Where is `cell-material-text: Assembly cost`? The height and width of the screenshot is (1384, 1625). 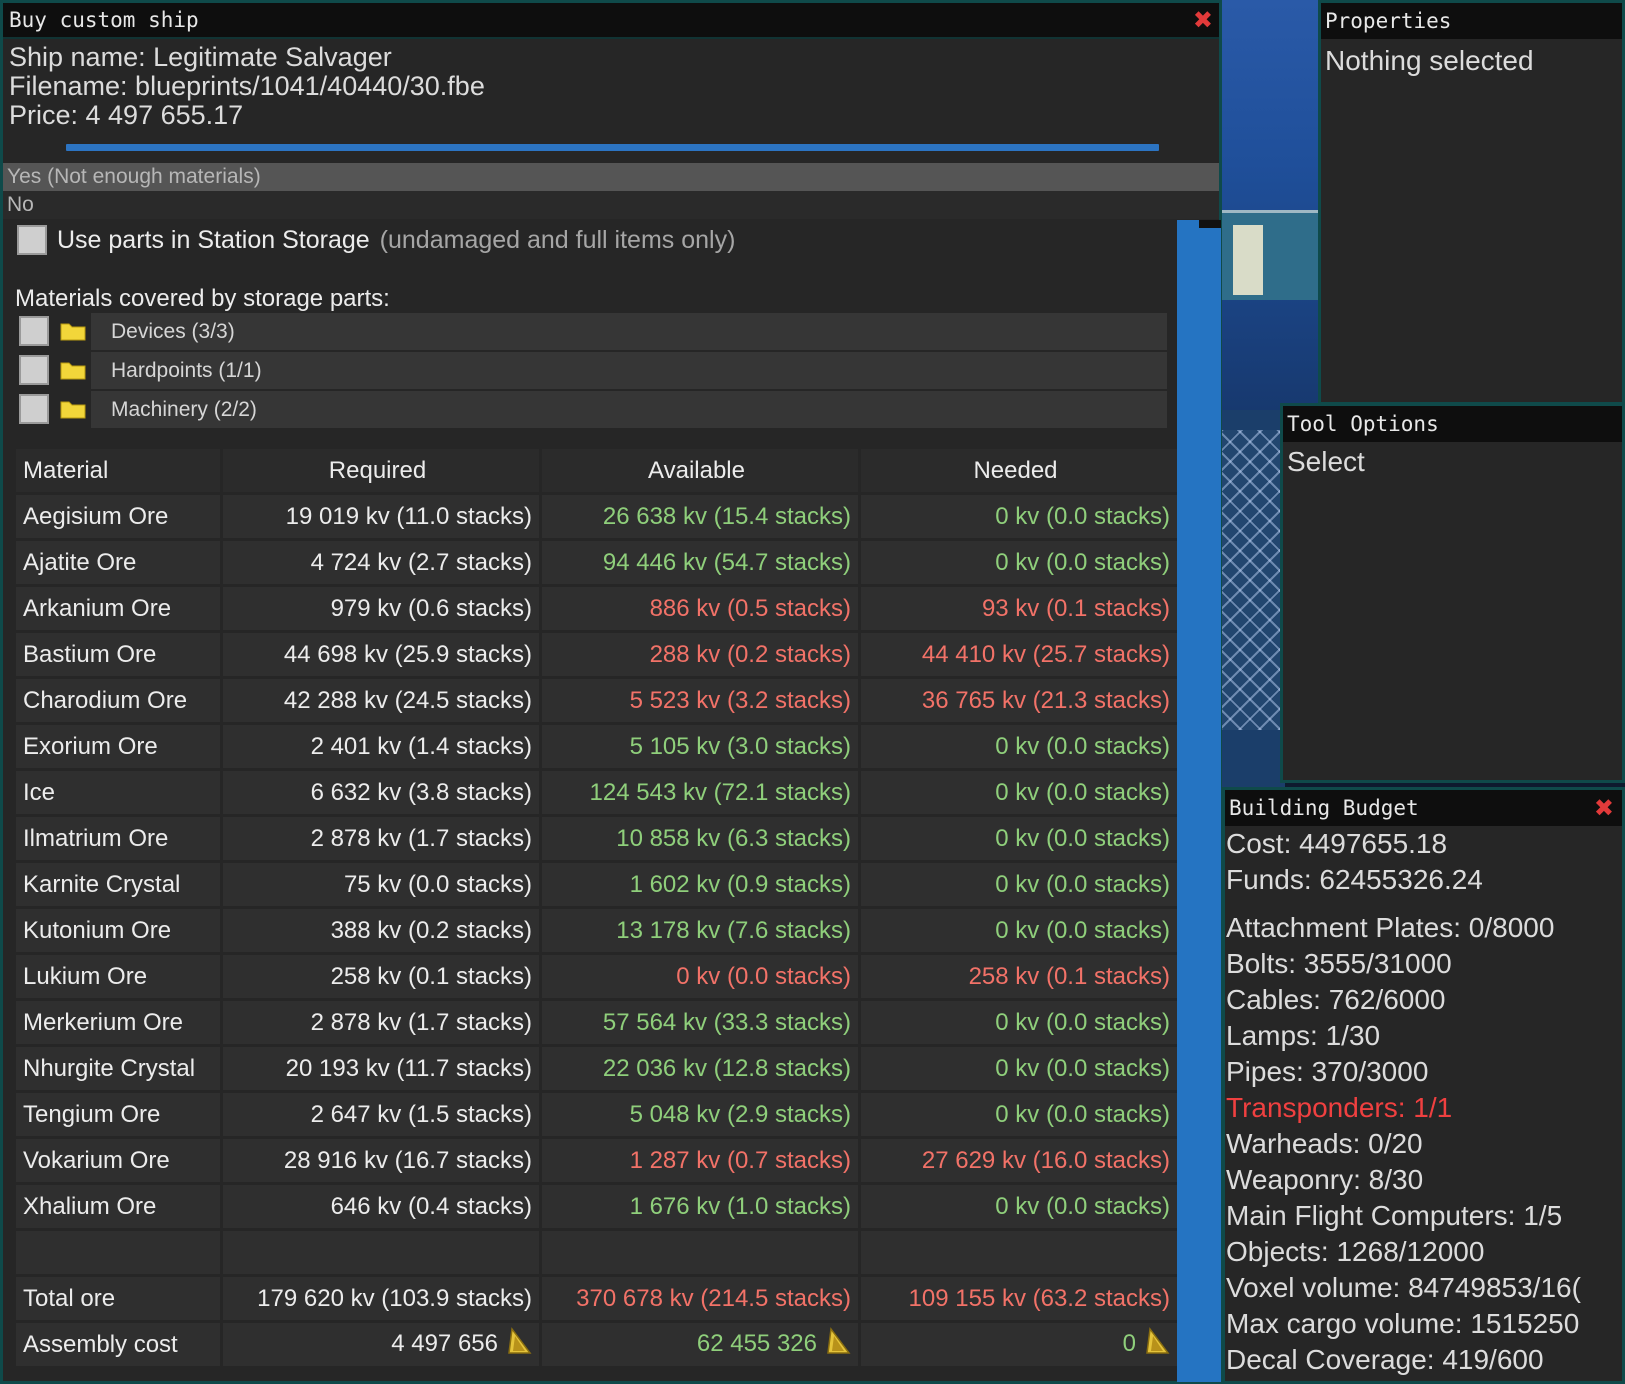 cell-material-text: Assembly cost is located at coordinates (100, 1344).